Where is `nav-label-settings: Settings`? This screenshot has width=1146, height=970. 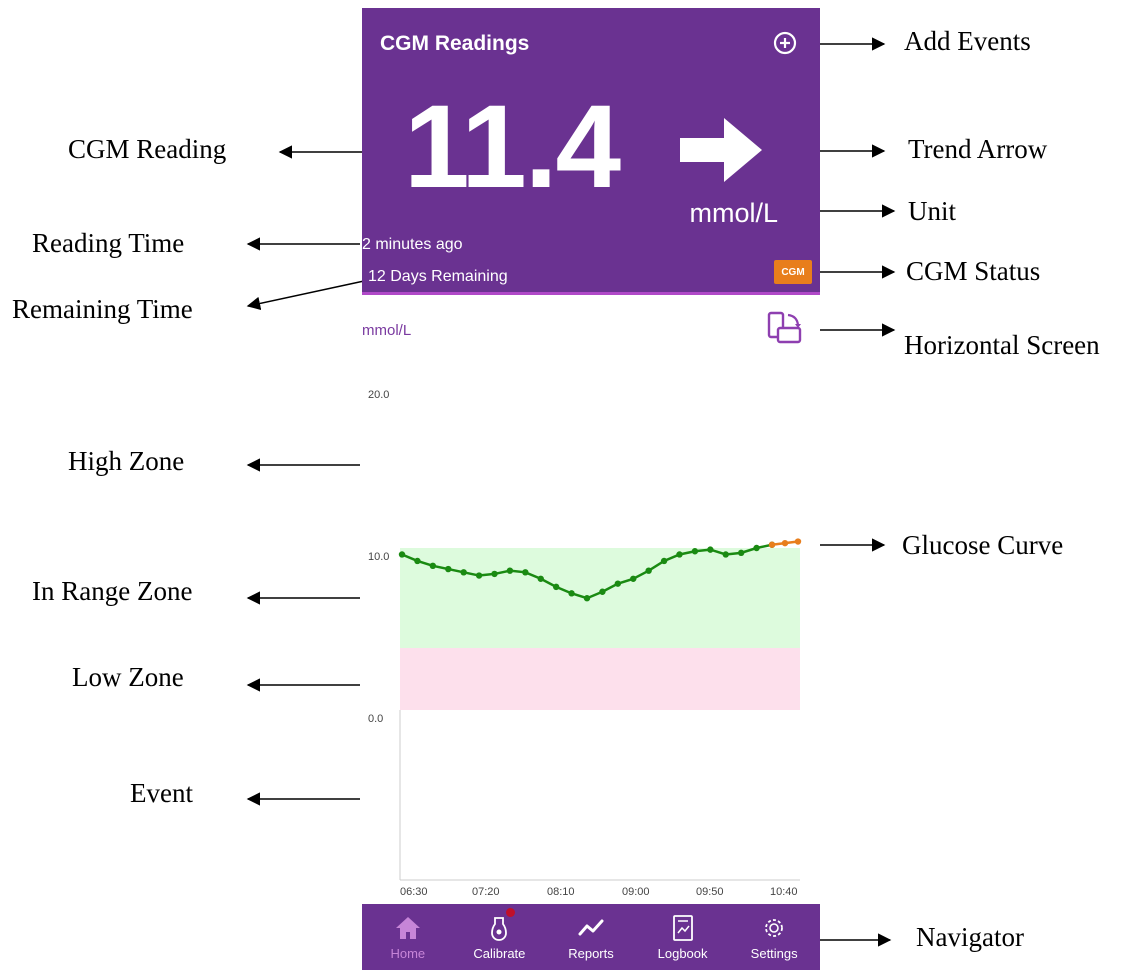
nav-label-settings: Settings is located at coordinates (774, 953).